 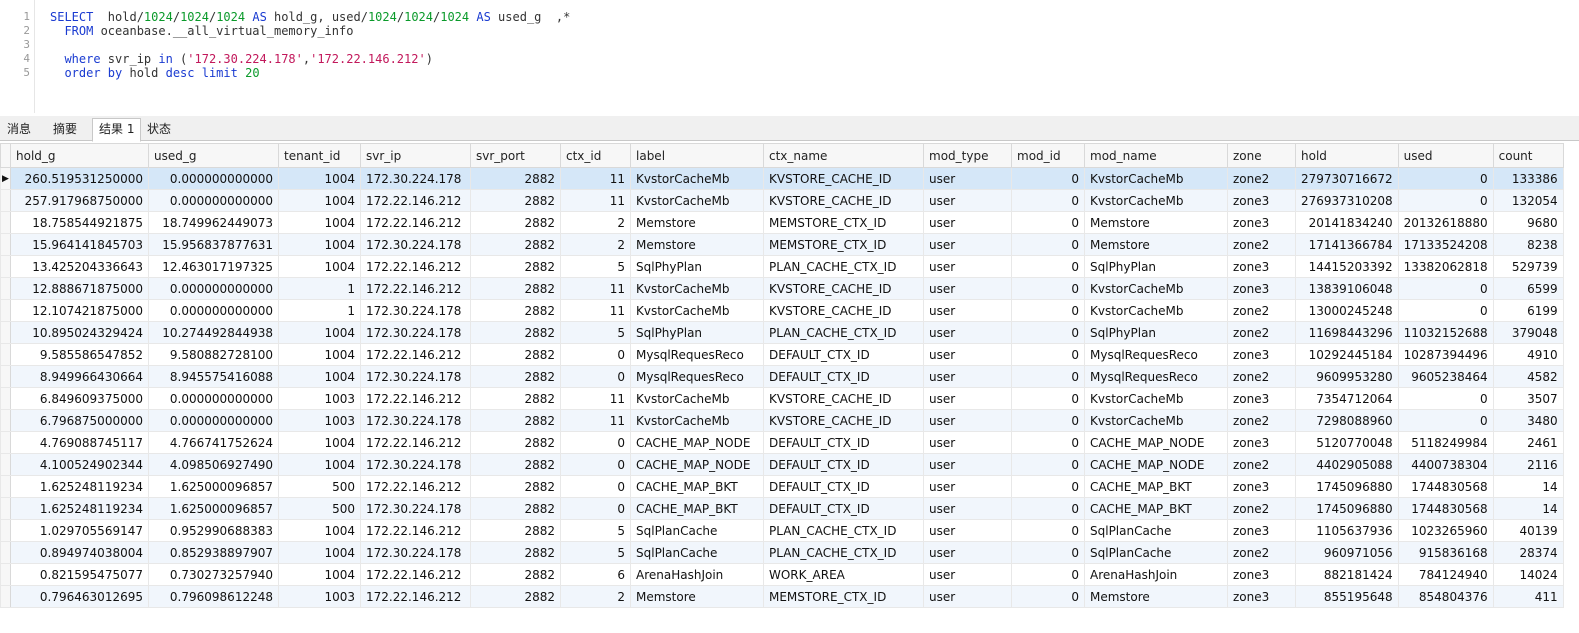 What do you see at coordinates (117, 130) in the screenshot?
I see `result-tab: 结果 1` at bounding box center [117, 130].